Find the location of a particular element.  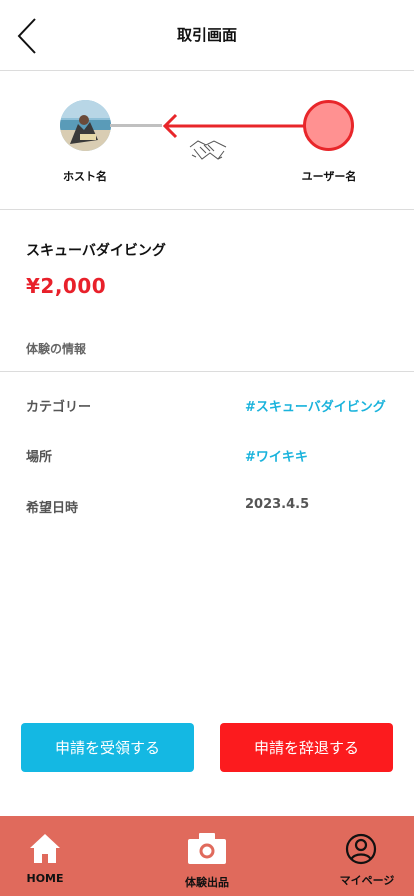

nav-item-home: HOME is located at coordinates (45, 856).